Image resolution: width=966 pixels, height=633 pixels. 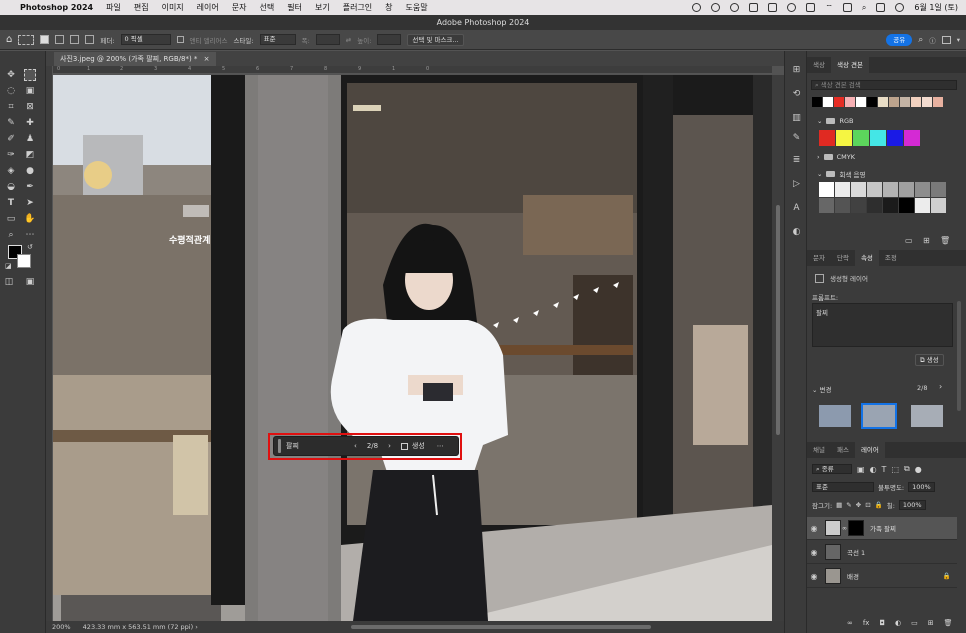 What do you see at coordinates (796, 138) in the screenshot?
I see `brush-settings-icon: ✎` at bounding box center [796, 138].